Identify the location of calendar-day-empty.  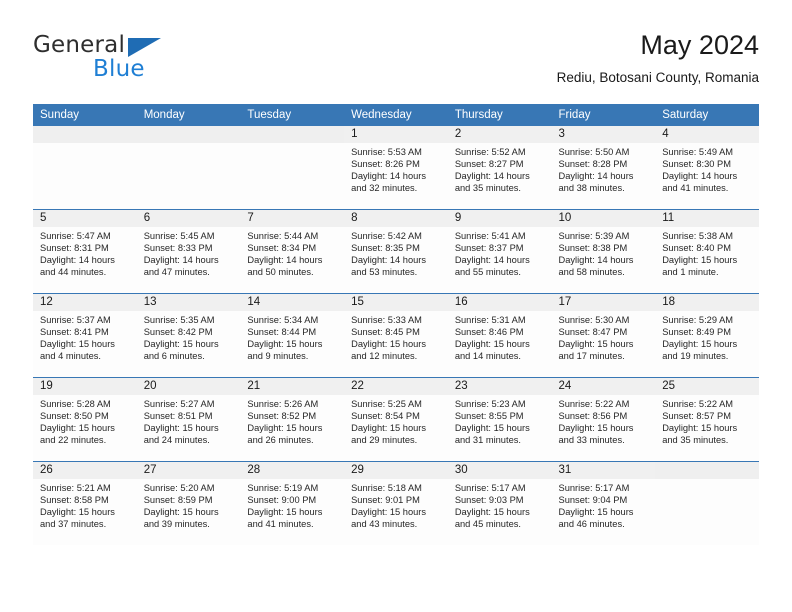
(292, 167).